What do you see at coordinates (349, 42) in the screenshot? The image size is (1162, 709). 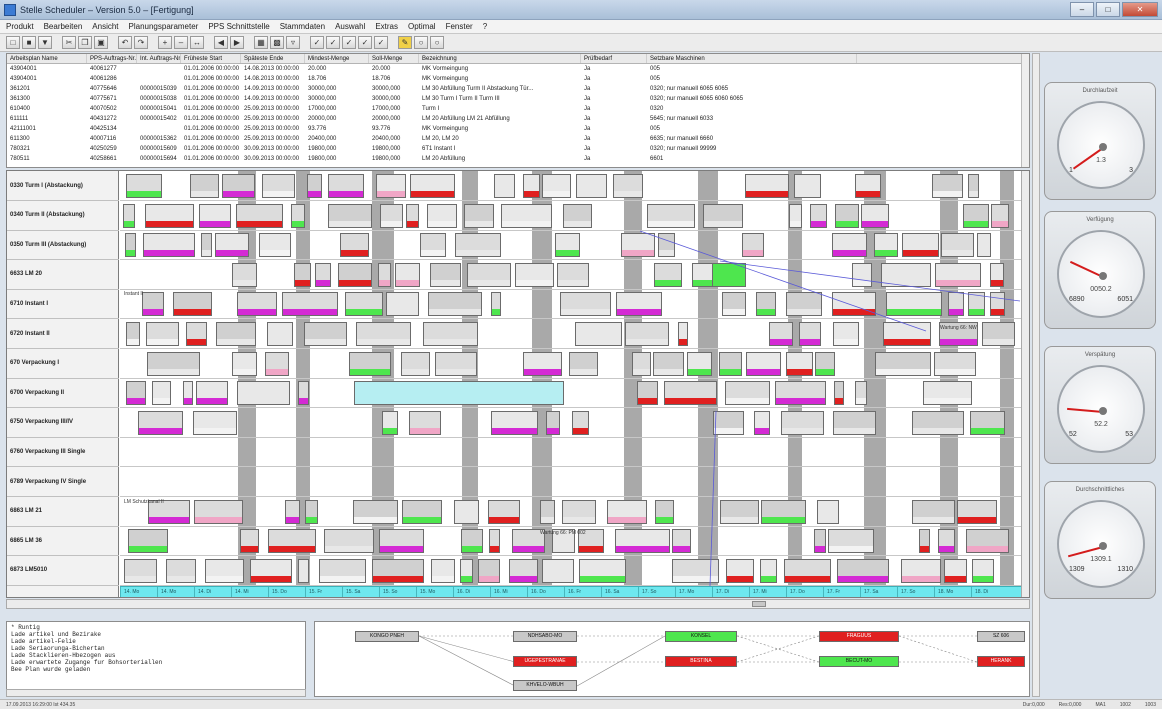 I see `check-3-icon: ✓` at bounding box center [349, 42].